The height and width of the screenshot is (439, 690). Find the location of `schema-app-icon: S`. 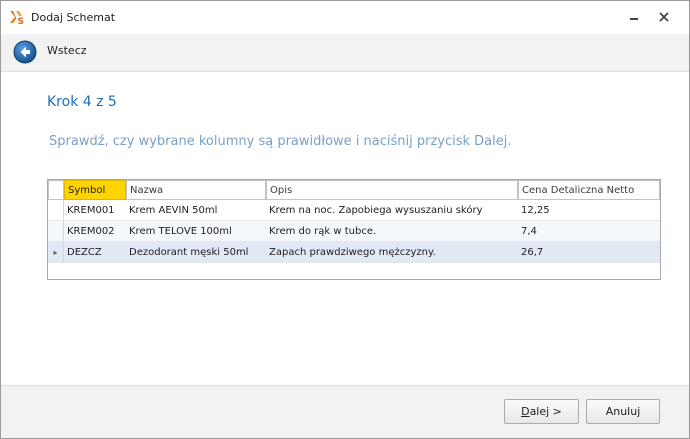

schema-app-icon: S is located at coordinates (17, 18).